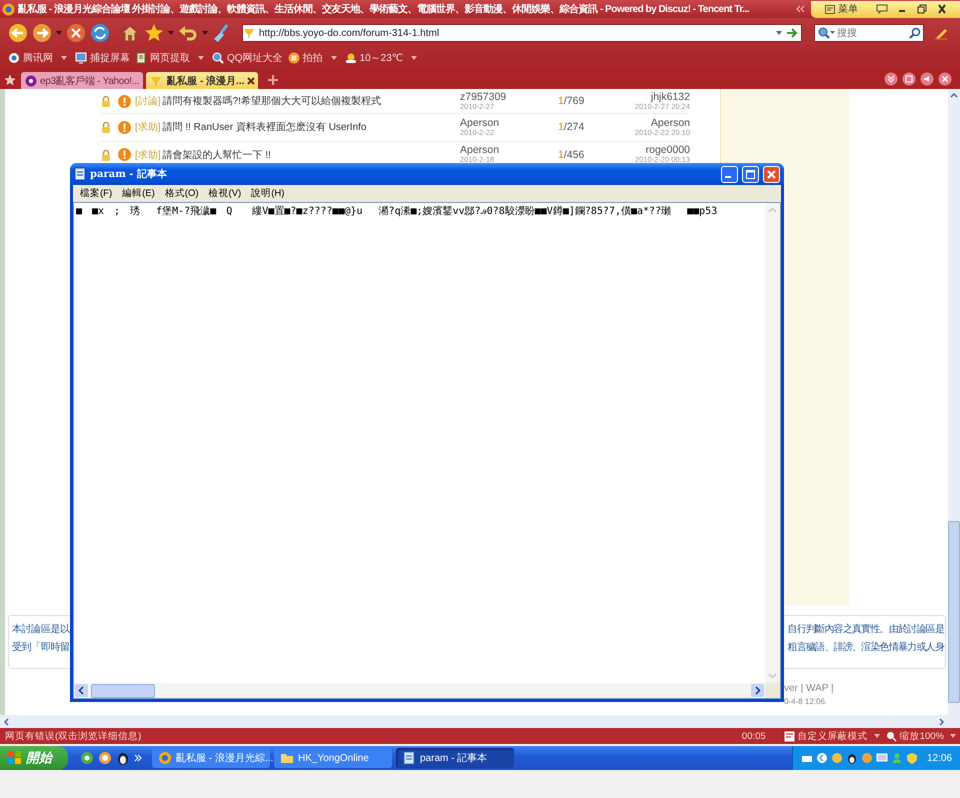 Image resolution: width=960 pixels, height=798 pixels. What do you see at coordinates (138, 758) in the screenshot?
I see `more-icon` at bounding box center [138, 758].